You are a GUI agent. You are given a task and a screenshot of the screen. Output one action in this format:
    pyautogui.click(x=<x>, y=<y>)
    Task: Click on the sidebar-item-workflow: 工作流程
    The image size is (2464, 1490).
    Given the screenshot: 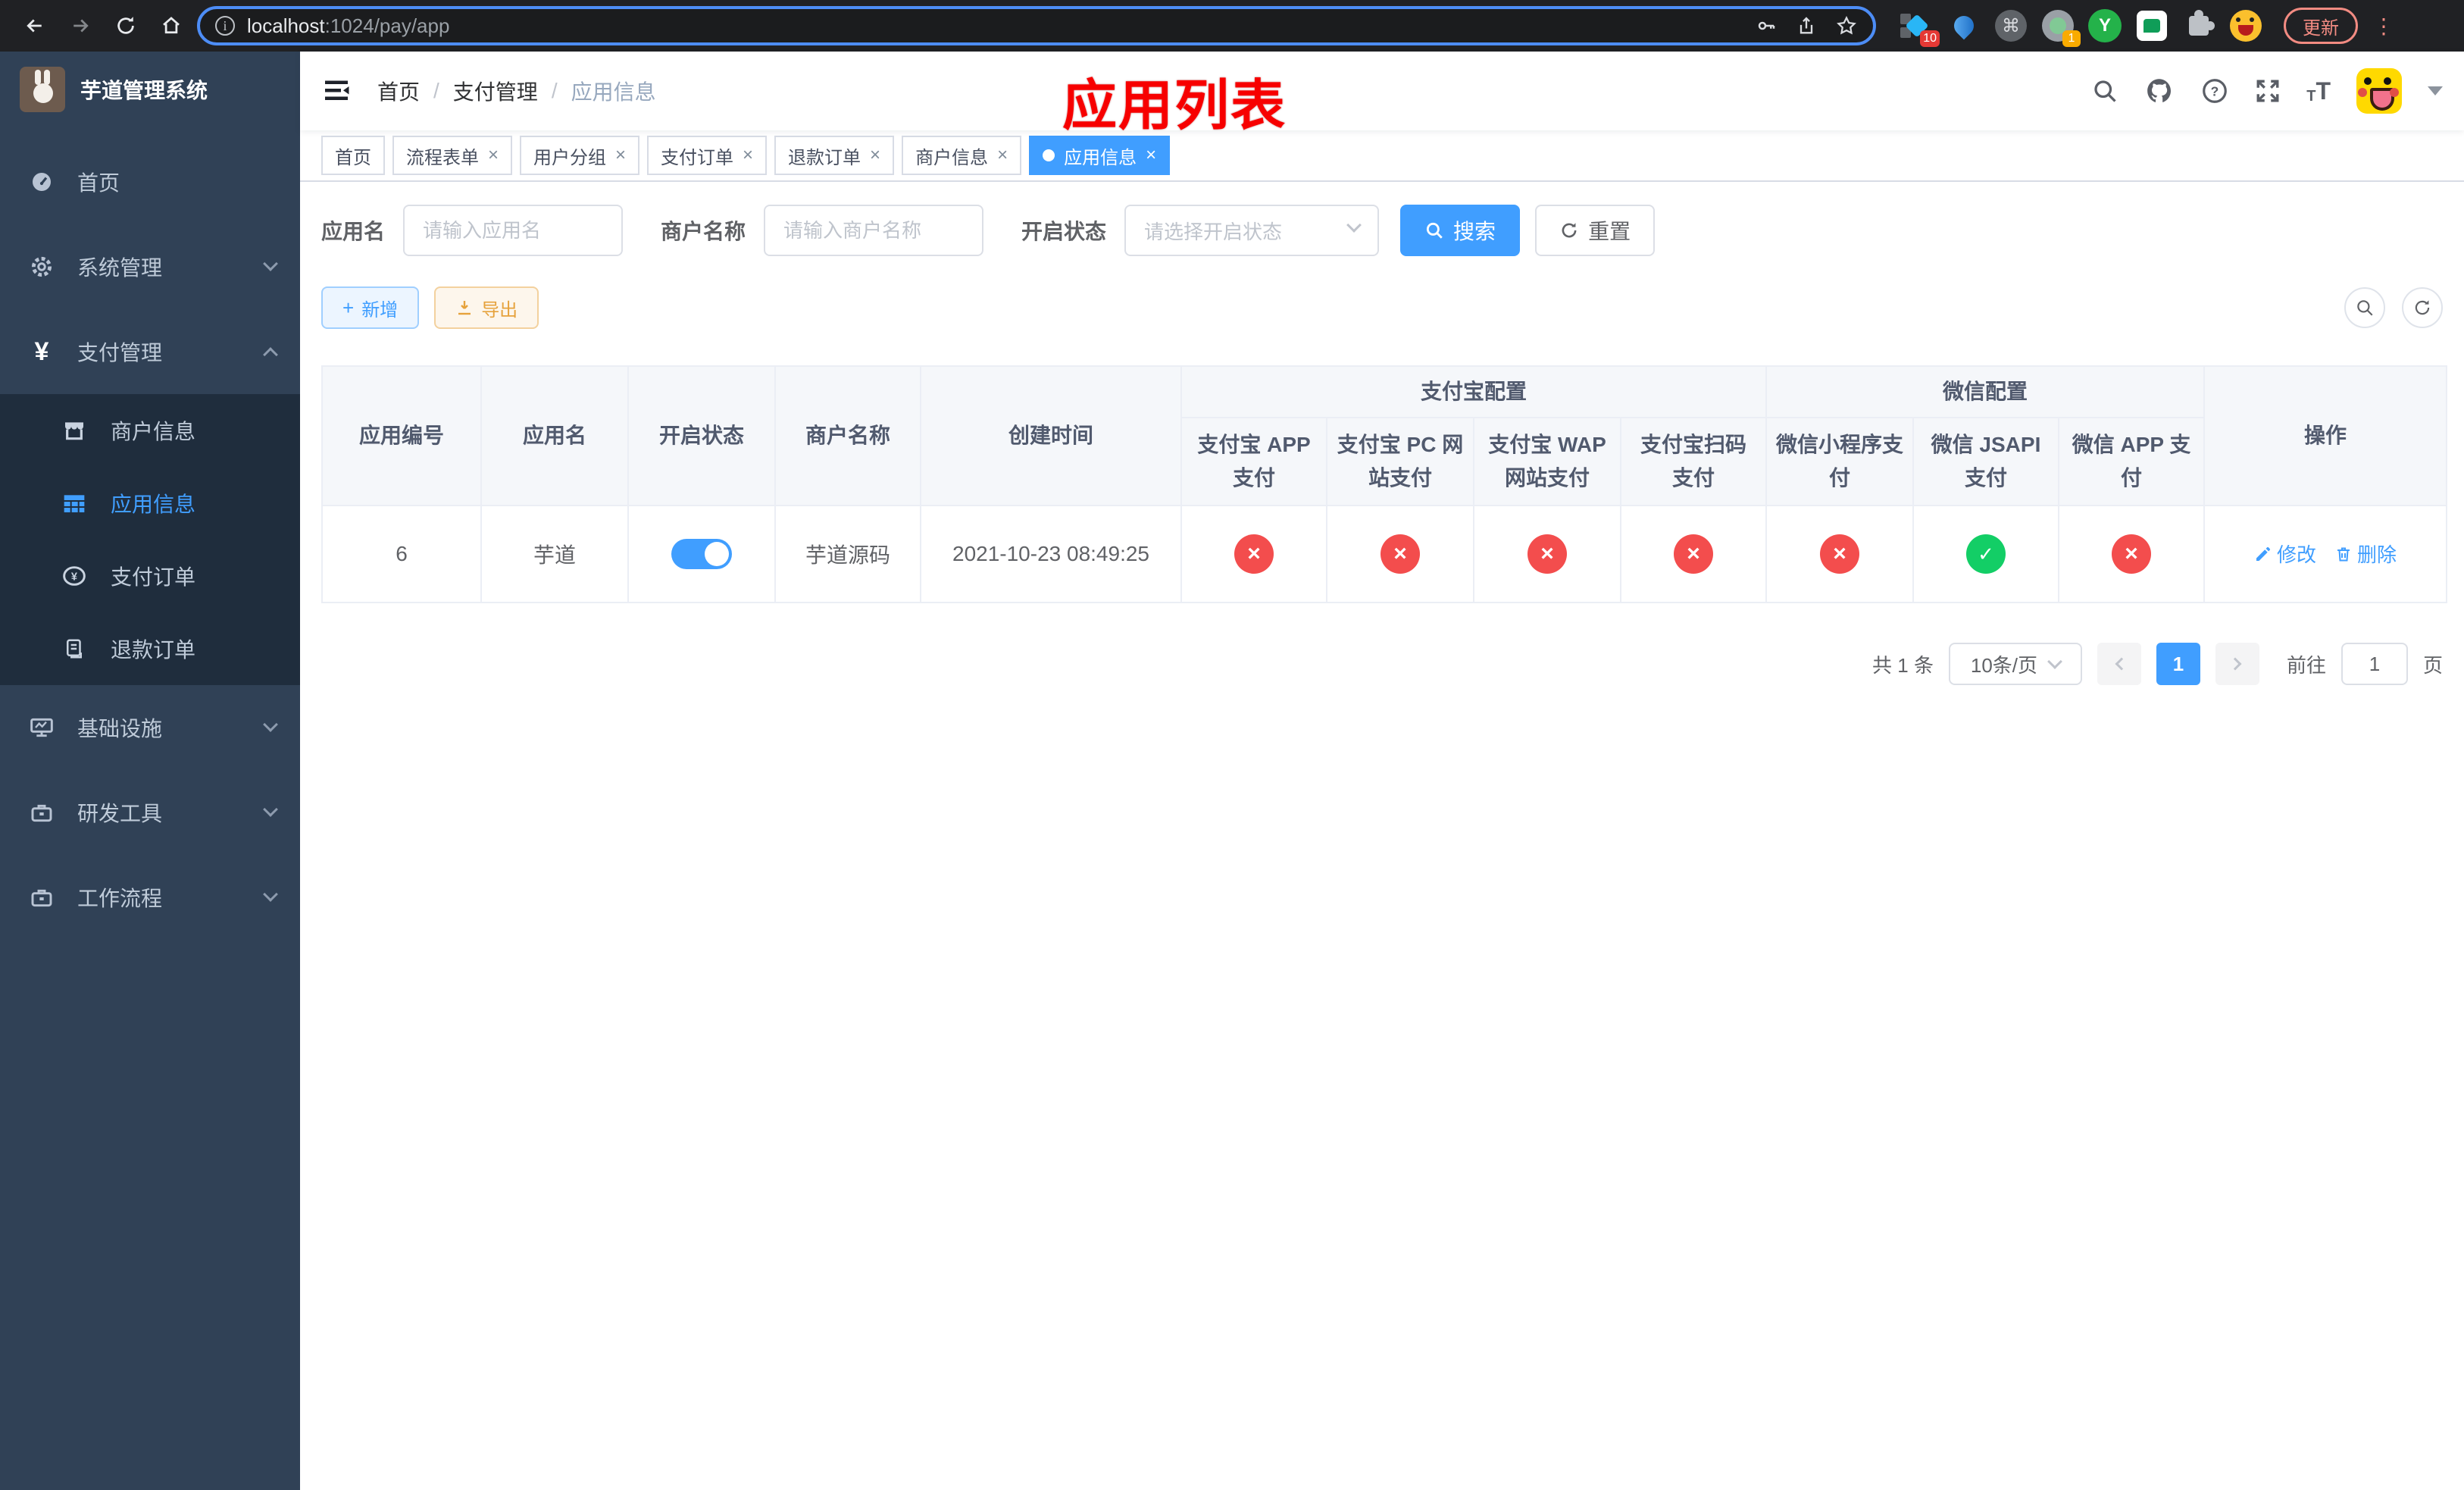 What is the action you would take?
    pyautogui.click(x=150, y=898)
    